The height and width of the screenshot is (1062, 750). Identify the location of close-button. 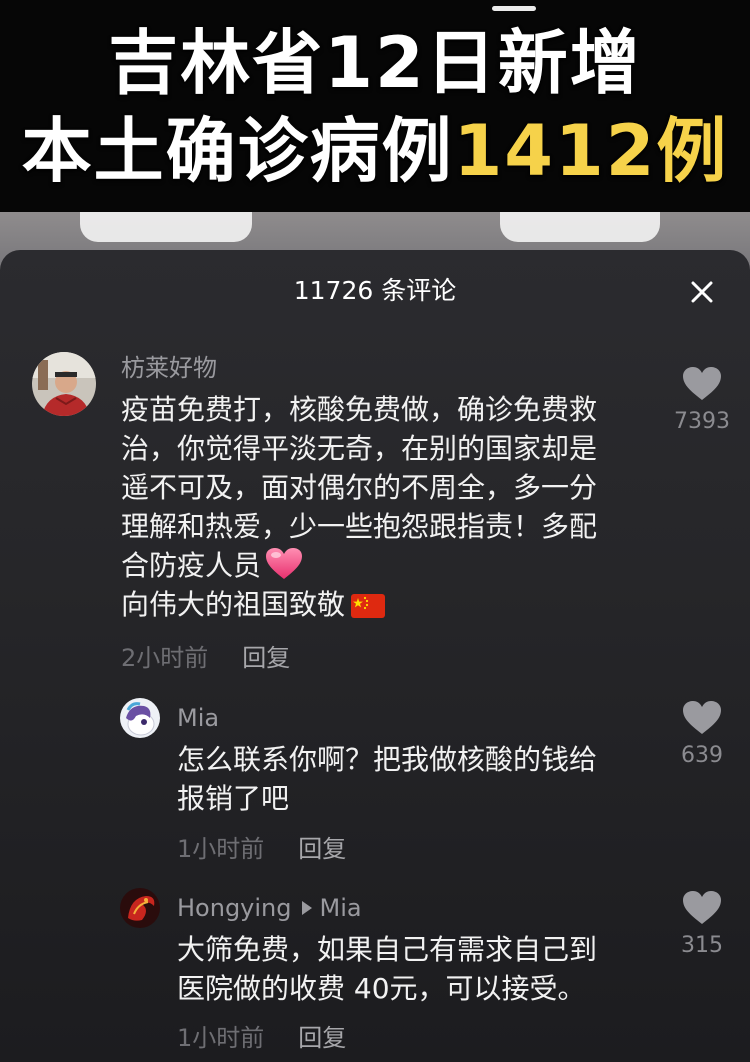
(702, 292).